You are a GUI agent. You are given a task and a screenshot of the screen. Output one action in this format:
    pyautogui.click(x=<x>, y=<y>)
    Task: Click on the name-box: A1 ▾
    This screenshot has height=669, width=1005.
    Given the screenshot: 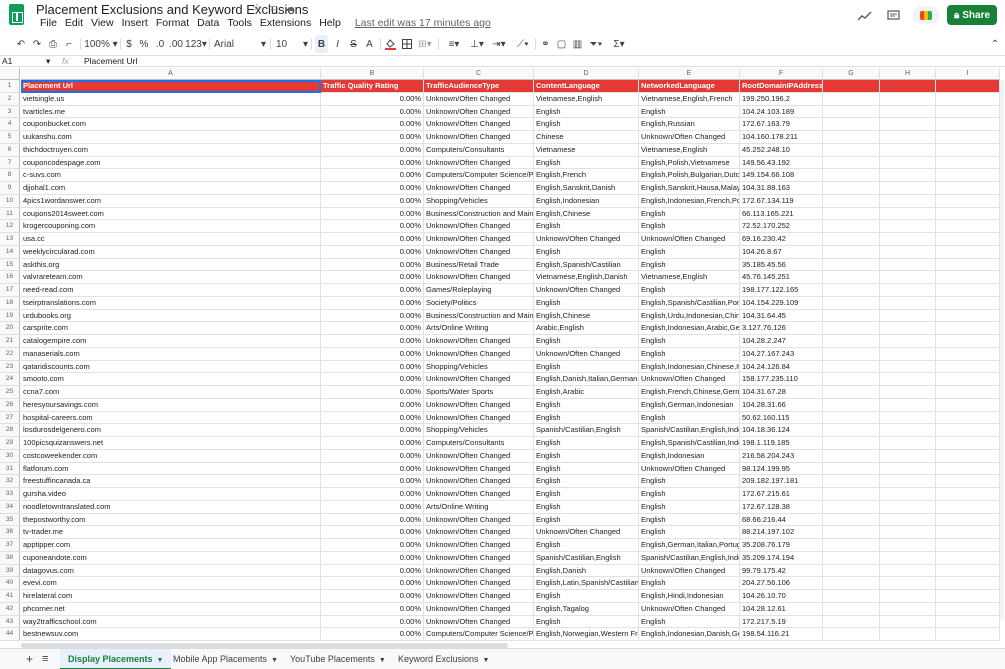 What is the action you would take?
    pyautogui.click(x=26, y=61)
    